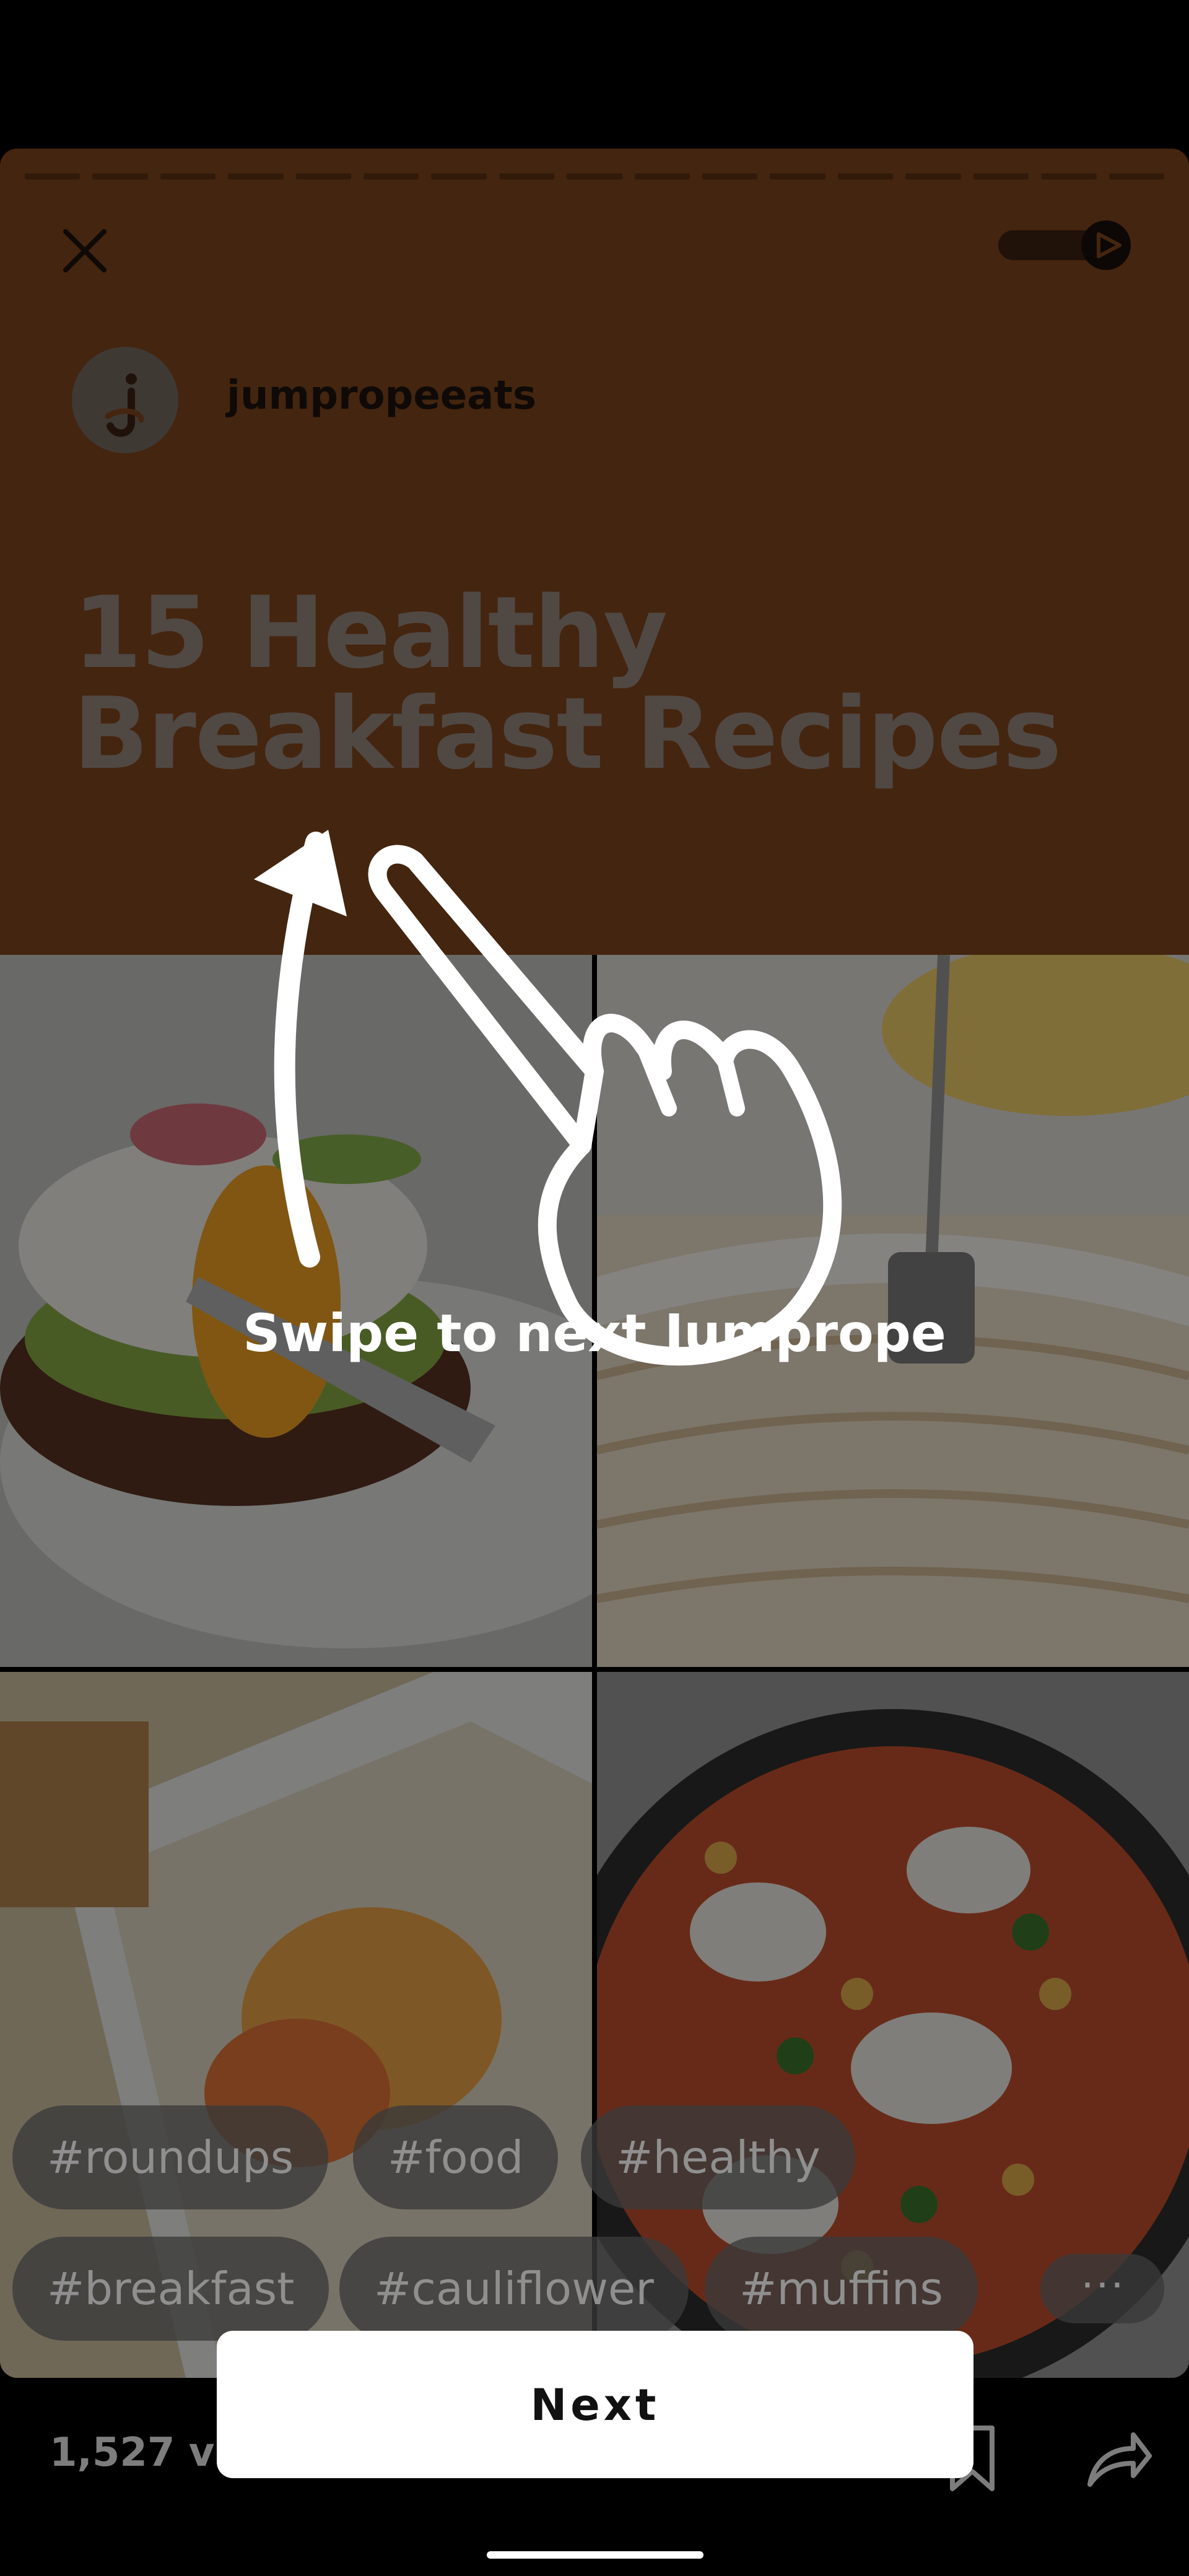 This screenshot has width=1189, height=2576. Describe the element at coordinates (595, 2404) in the screenshot. I see `next-button: Next` at that location.